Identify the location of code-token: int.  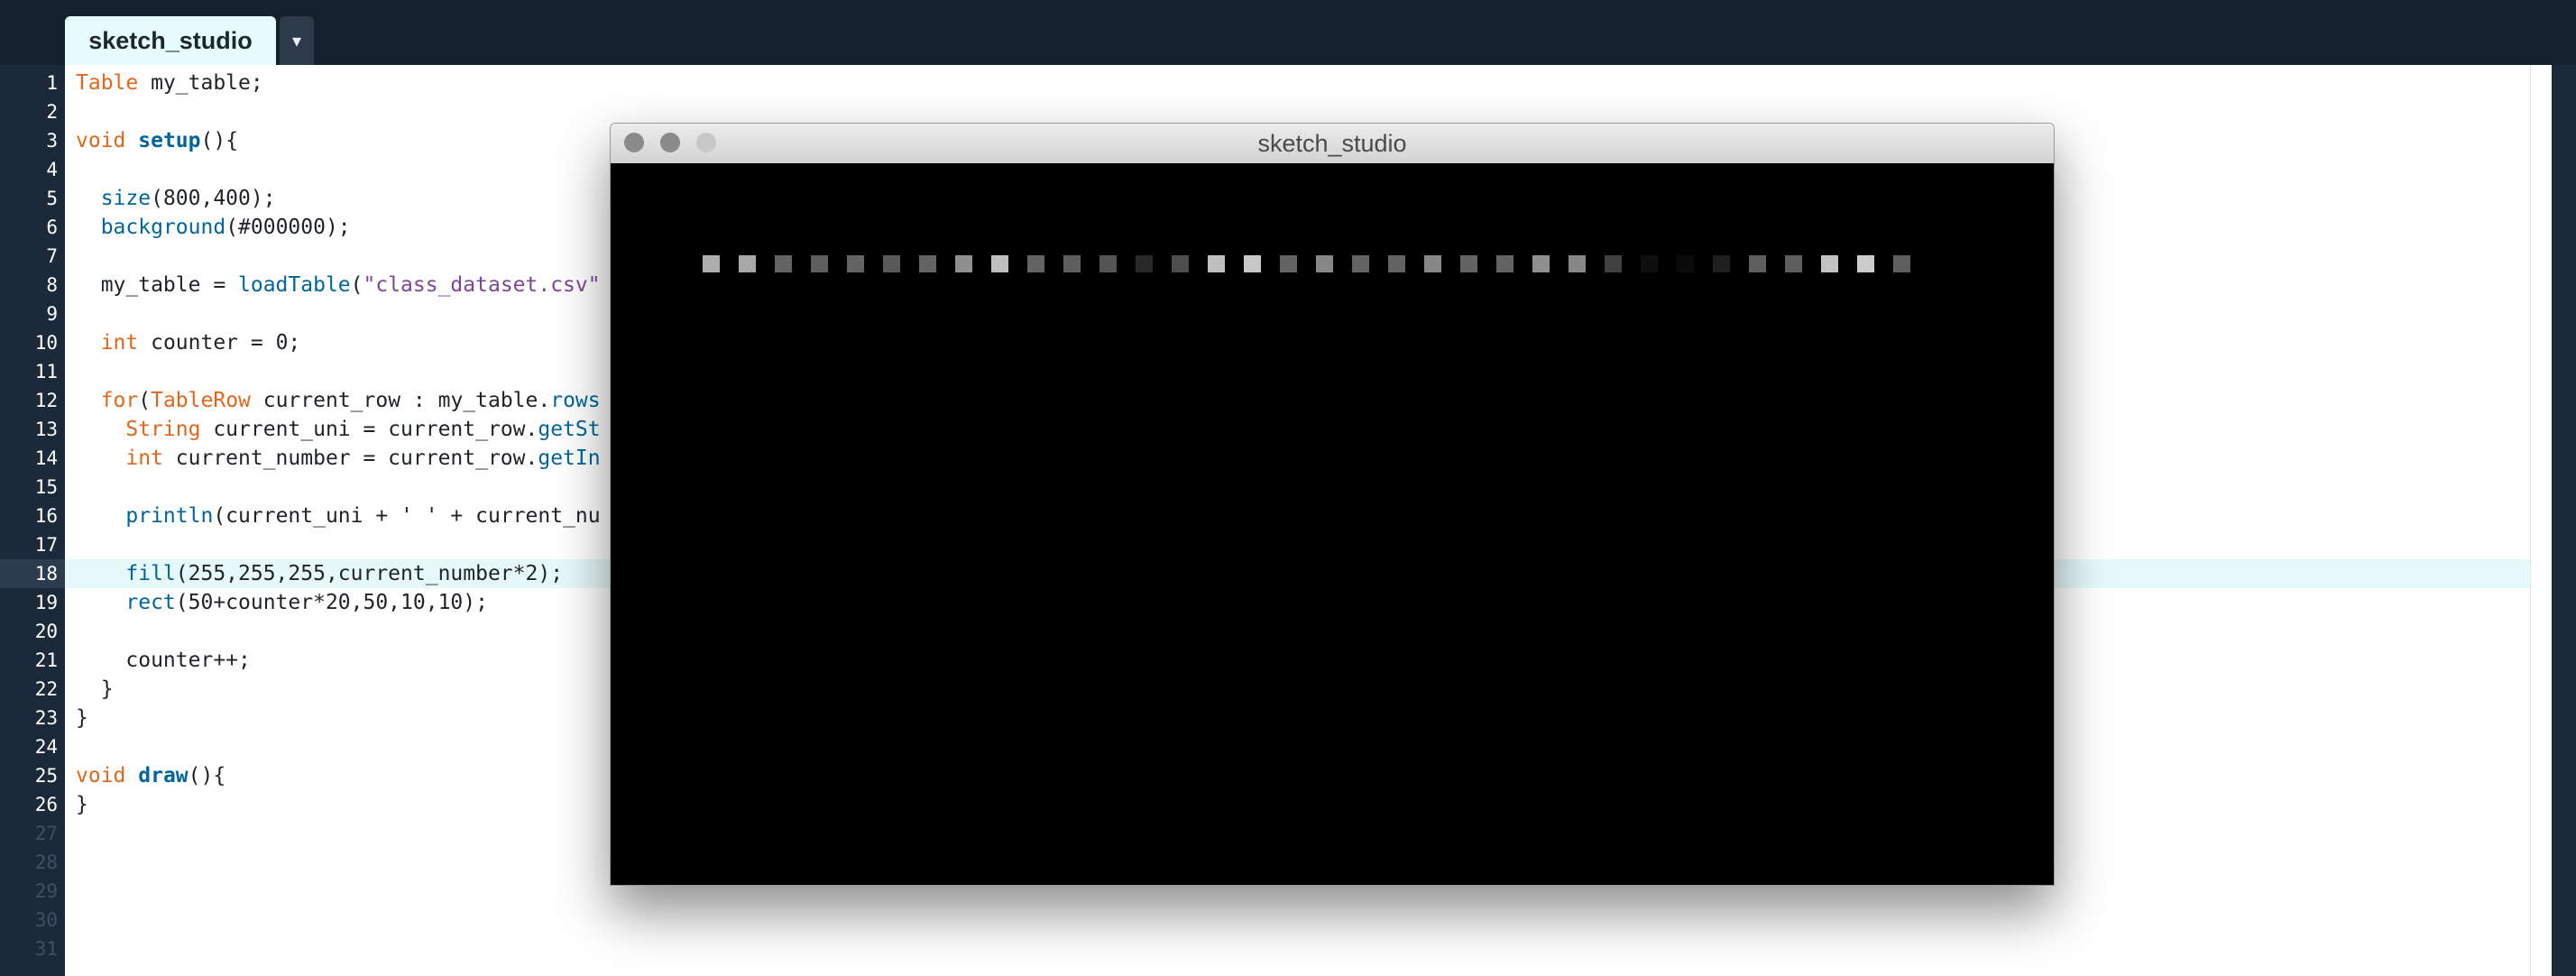
(120, 342).